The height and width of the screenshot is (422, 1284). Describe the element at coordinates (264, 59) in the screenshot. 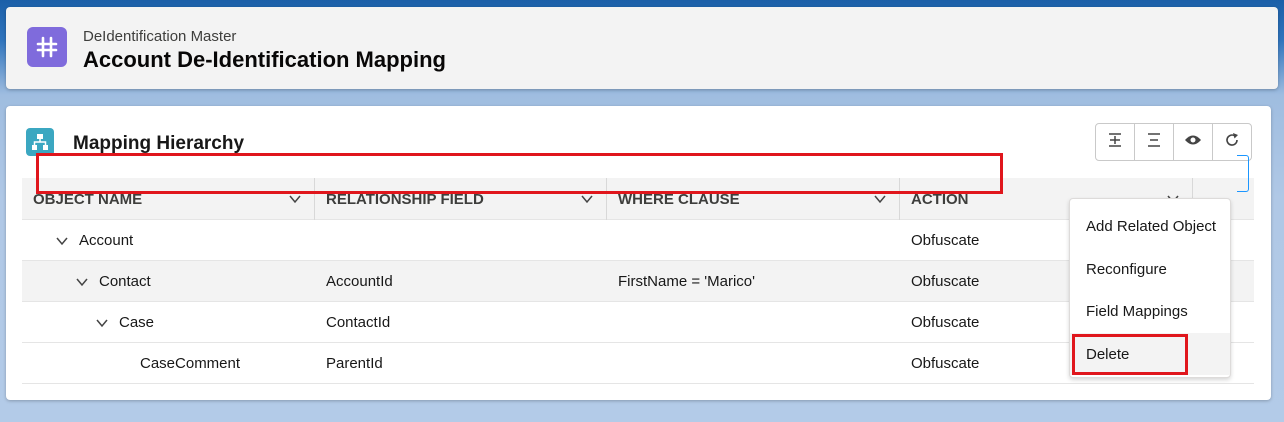

I see `record-title: Account De-Identification Mapping` at that location.